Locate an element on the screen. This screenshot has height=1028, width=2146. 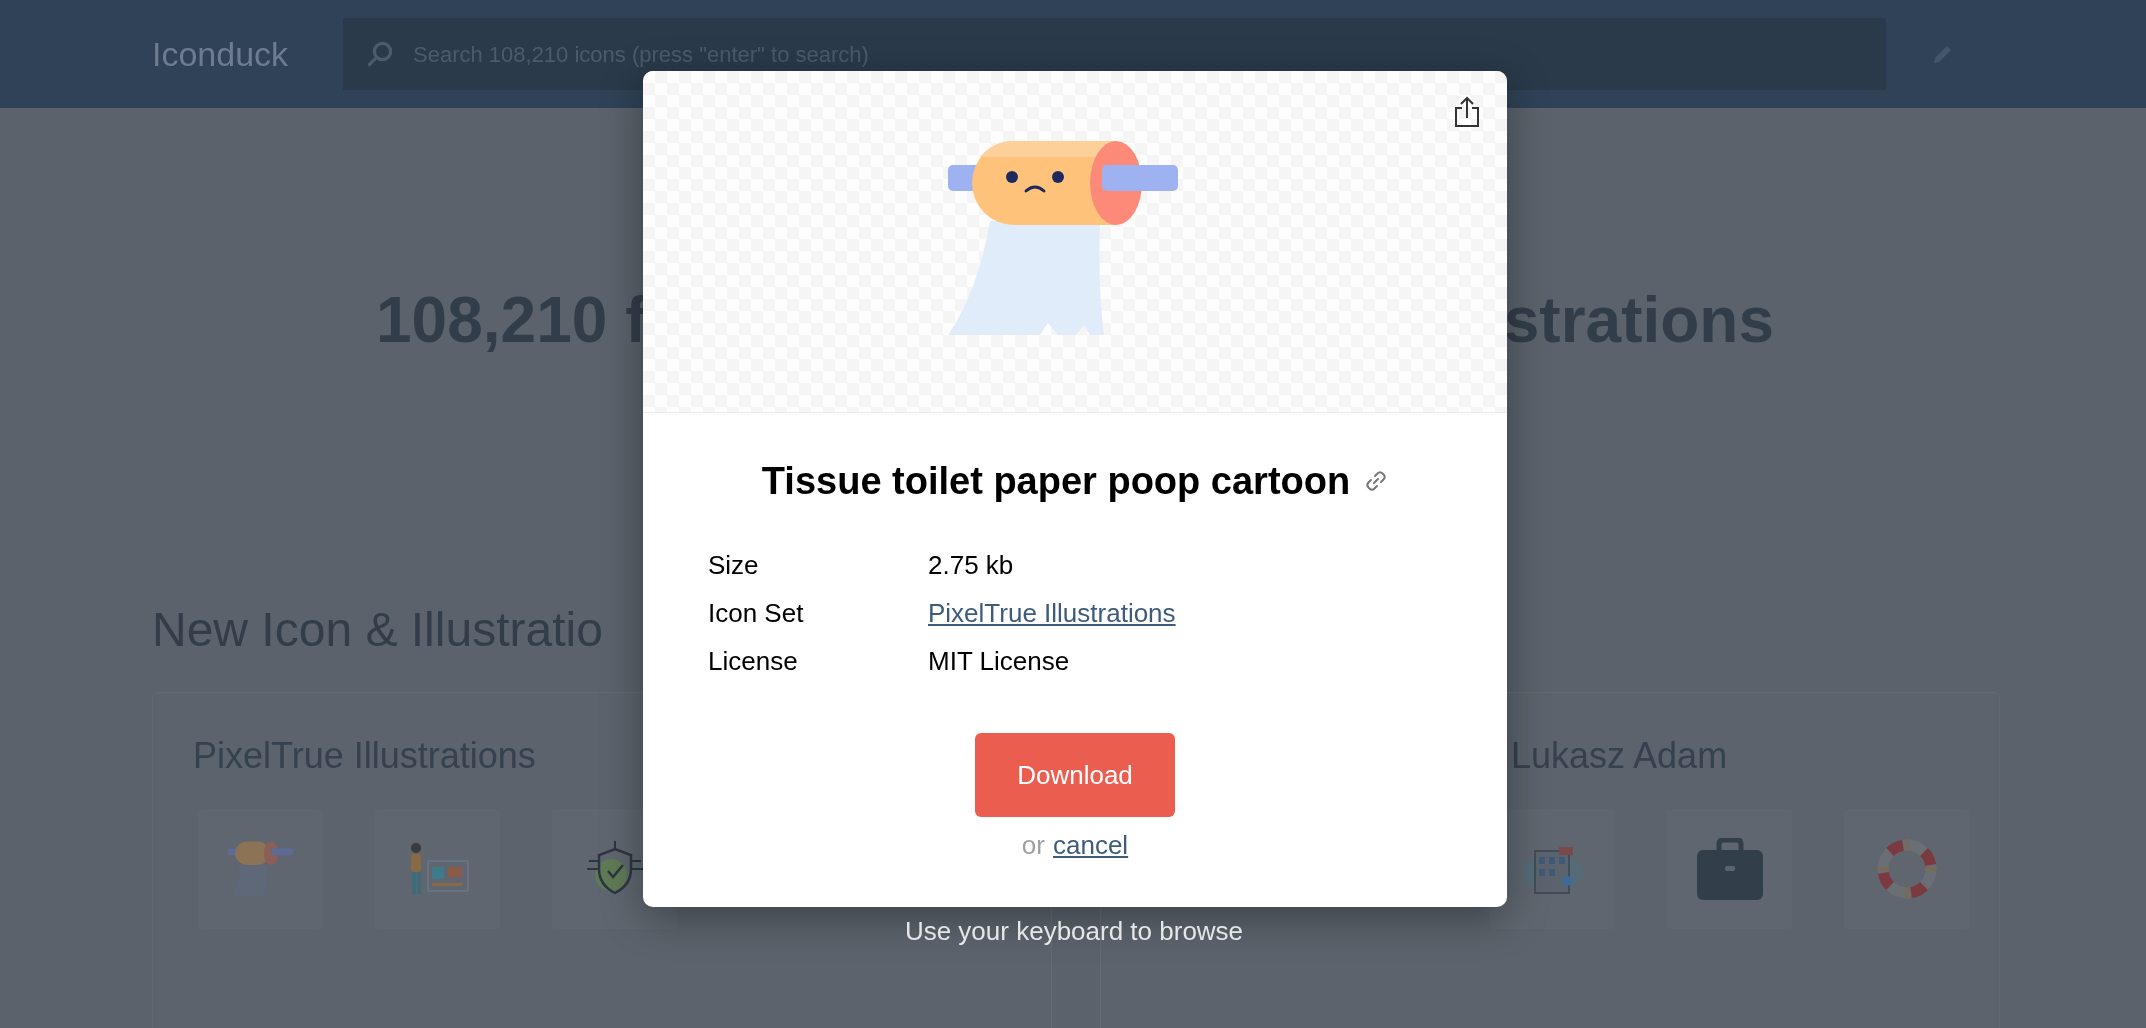
dialog-title: Tissue toilet paper poop cartoon is located at coordinates (1056, 481).